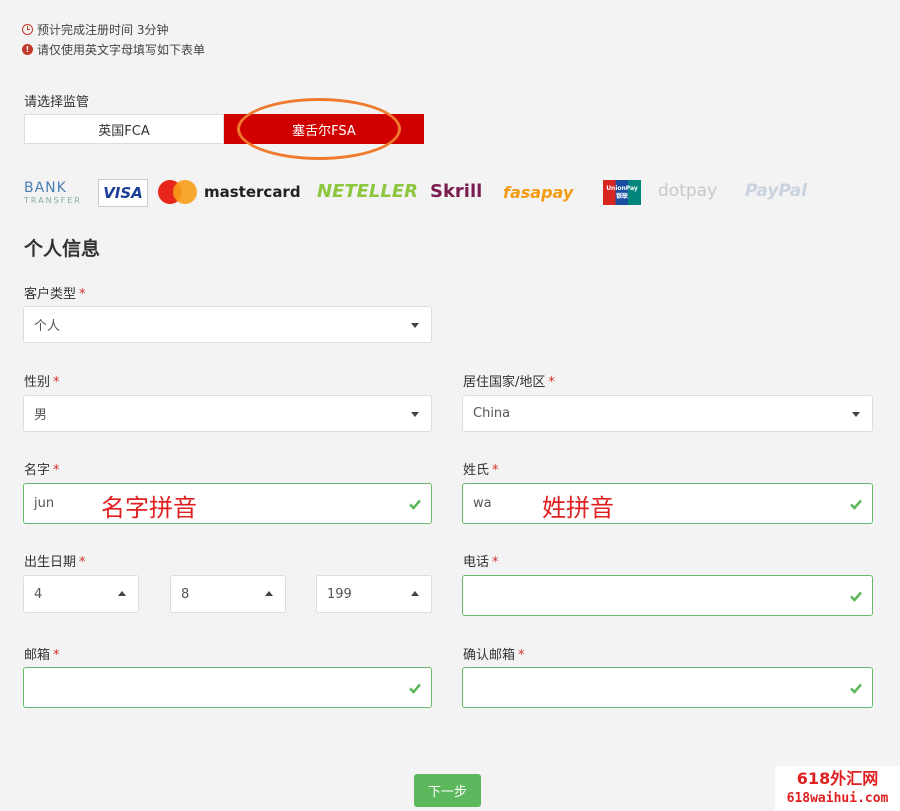 This screenshot has height=811, width=900. What do you see at coordinates (667, 687) in the screenshot?
I see `confirm-email-input` at bounding box center [667, 687].